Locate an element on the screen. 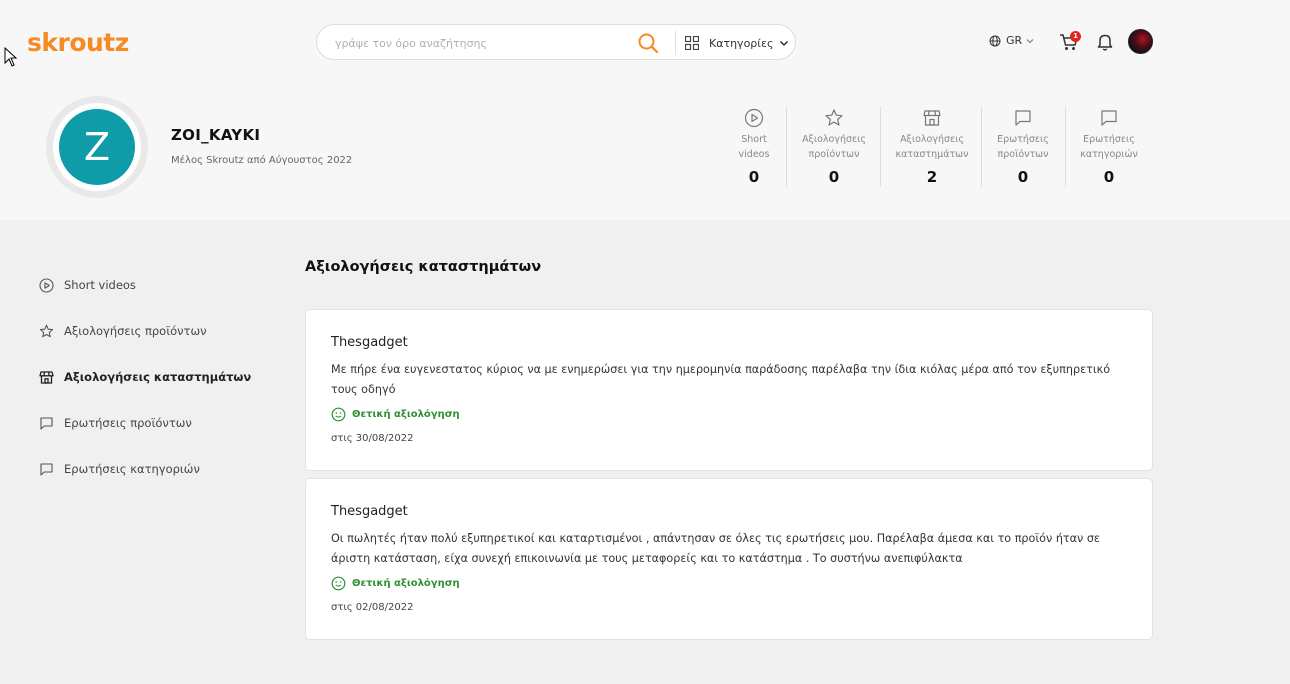 This screenshot has height=684, width=1290. stat-label: Ερωτήσεις προϊόντων is located at coordinates (1023, 147).